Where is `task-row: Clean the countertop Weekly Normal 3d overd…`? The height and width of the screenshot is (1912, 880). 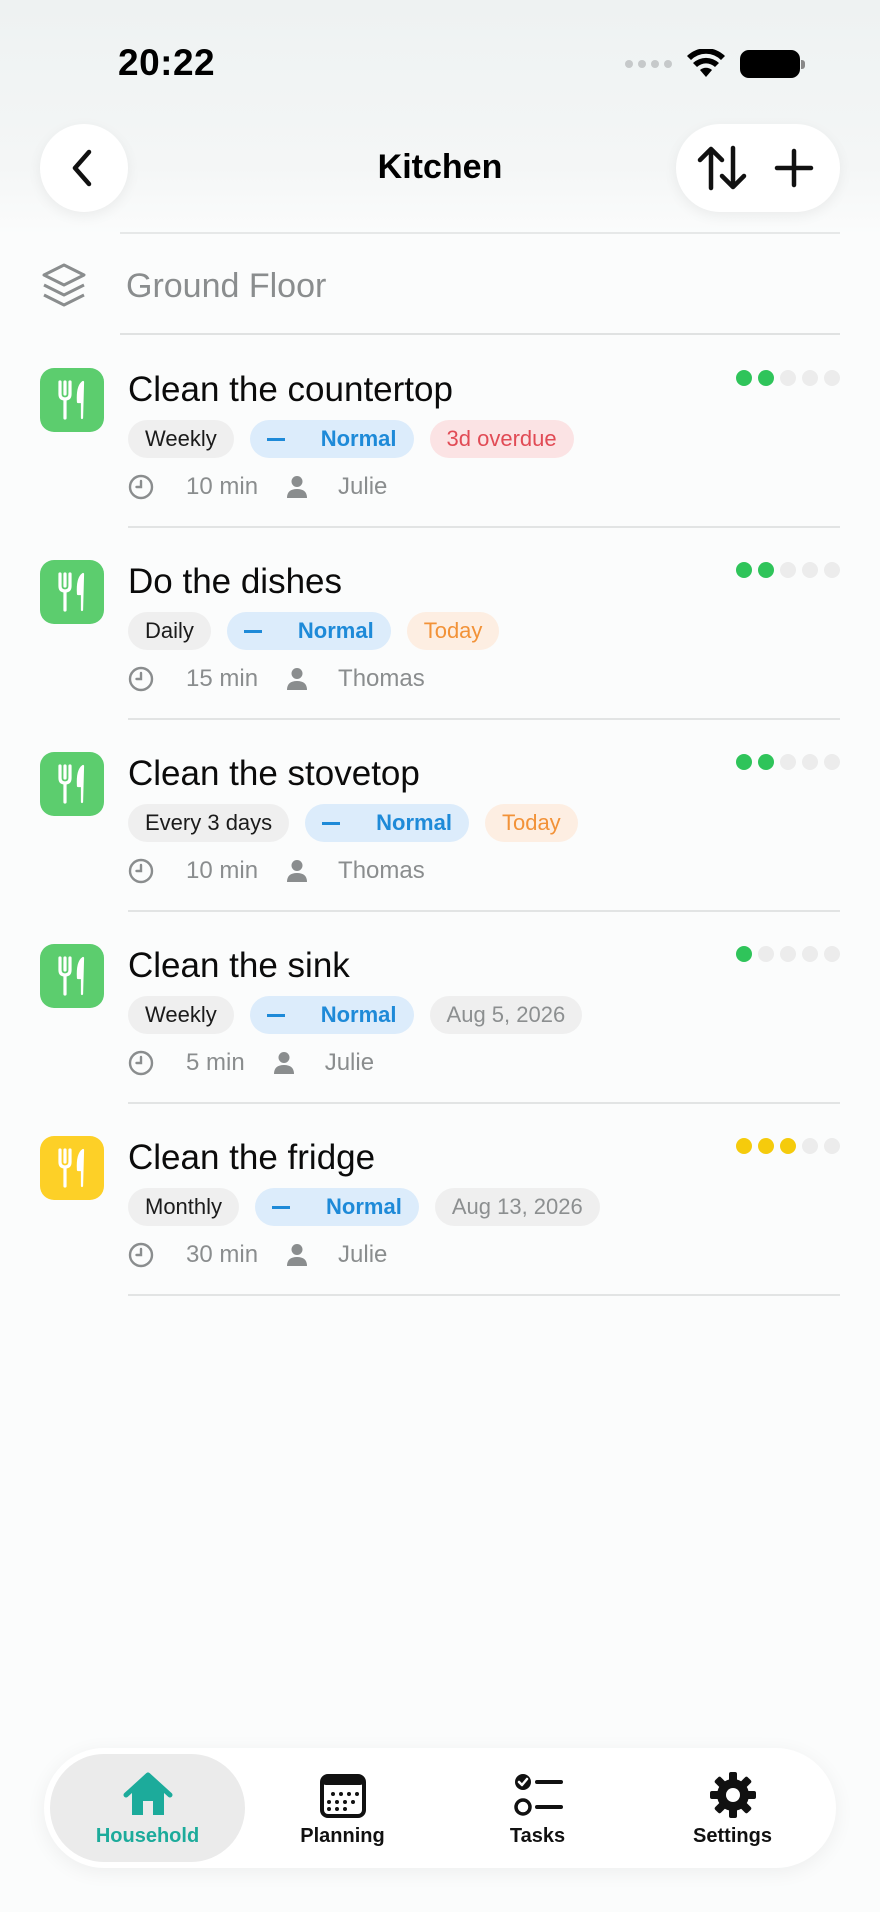
task-row: Clean the countertop Weekly Normal 3d overd… is located at coordinates (440, 432).